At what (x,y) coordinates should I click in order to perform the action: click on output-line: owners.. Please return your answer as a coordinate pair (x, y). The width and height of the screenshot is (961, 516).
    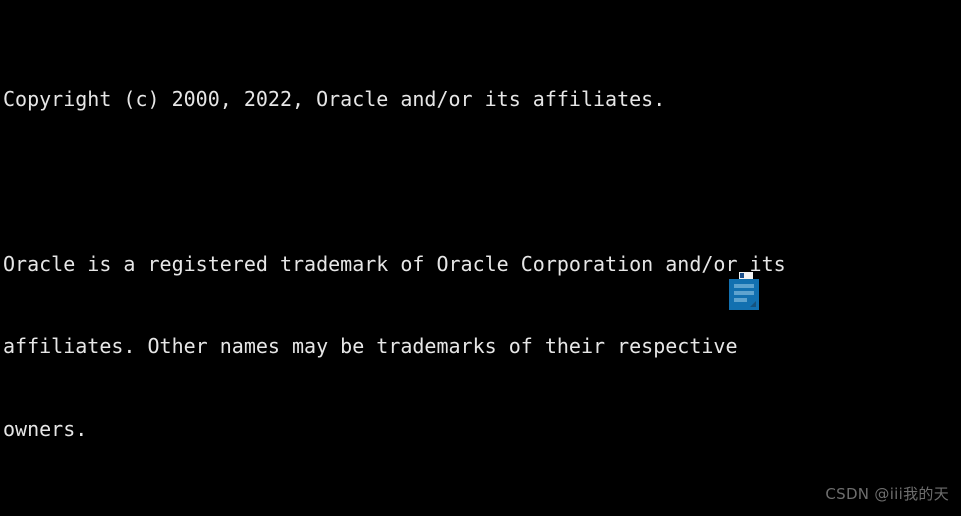
    Looking at the image, I should click on (45, 428).